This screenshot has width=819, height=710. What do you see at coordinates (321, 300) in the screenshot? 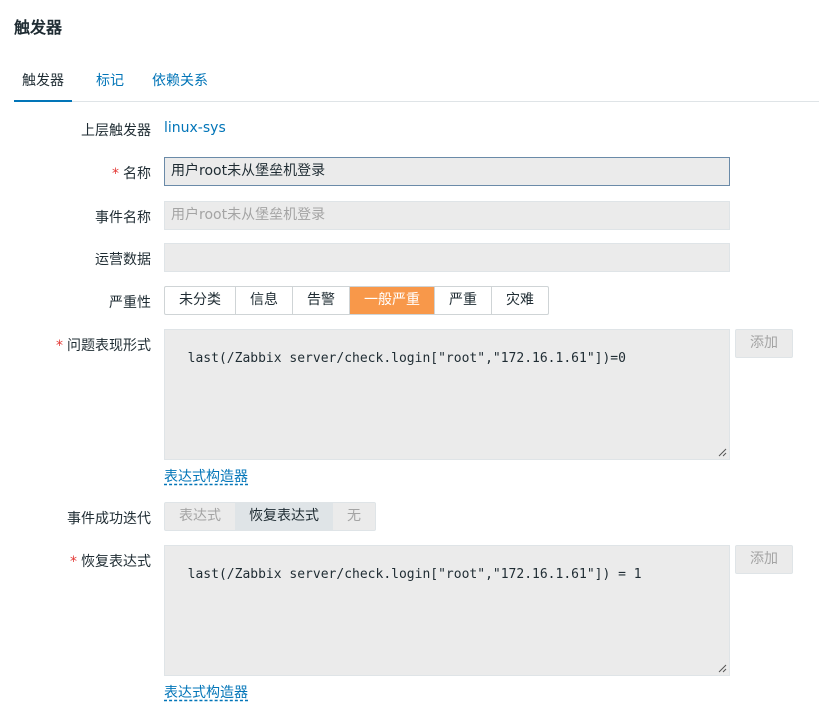
I see `severity-warning: 告警` at bounding box center [321, 300].